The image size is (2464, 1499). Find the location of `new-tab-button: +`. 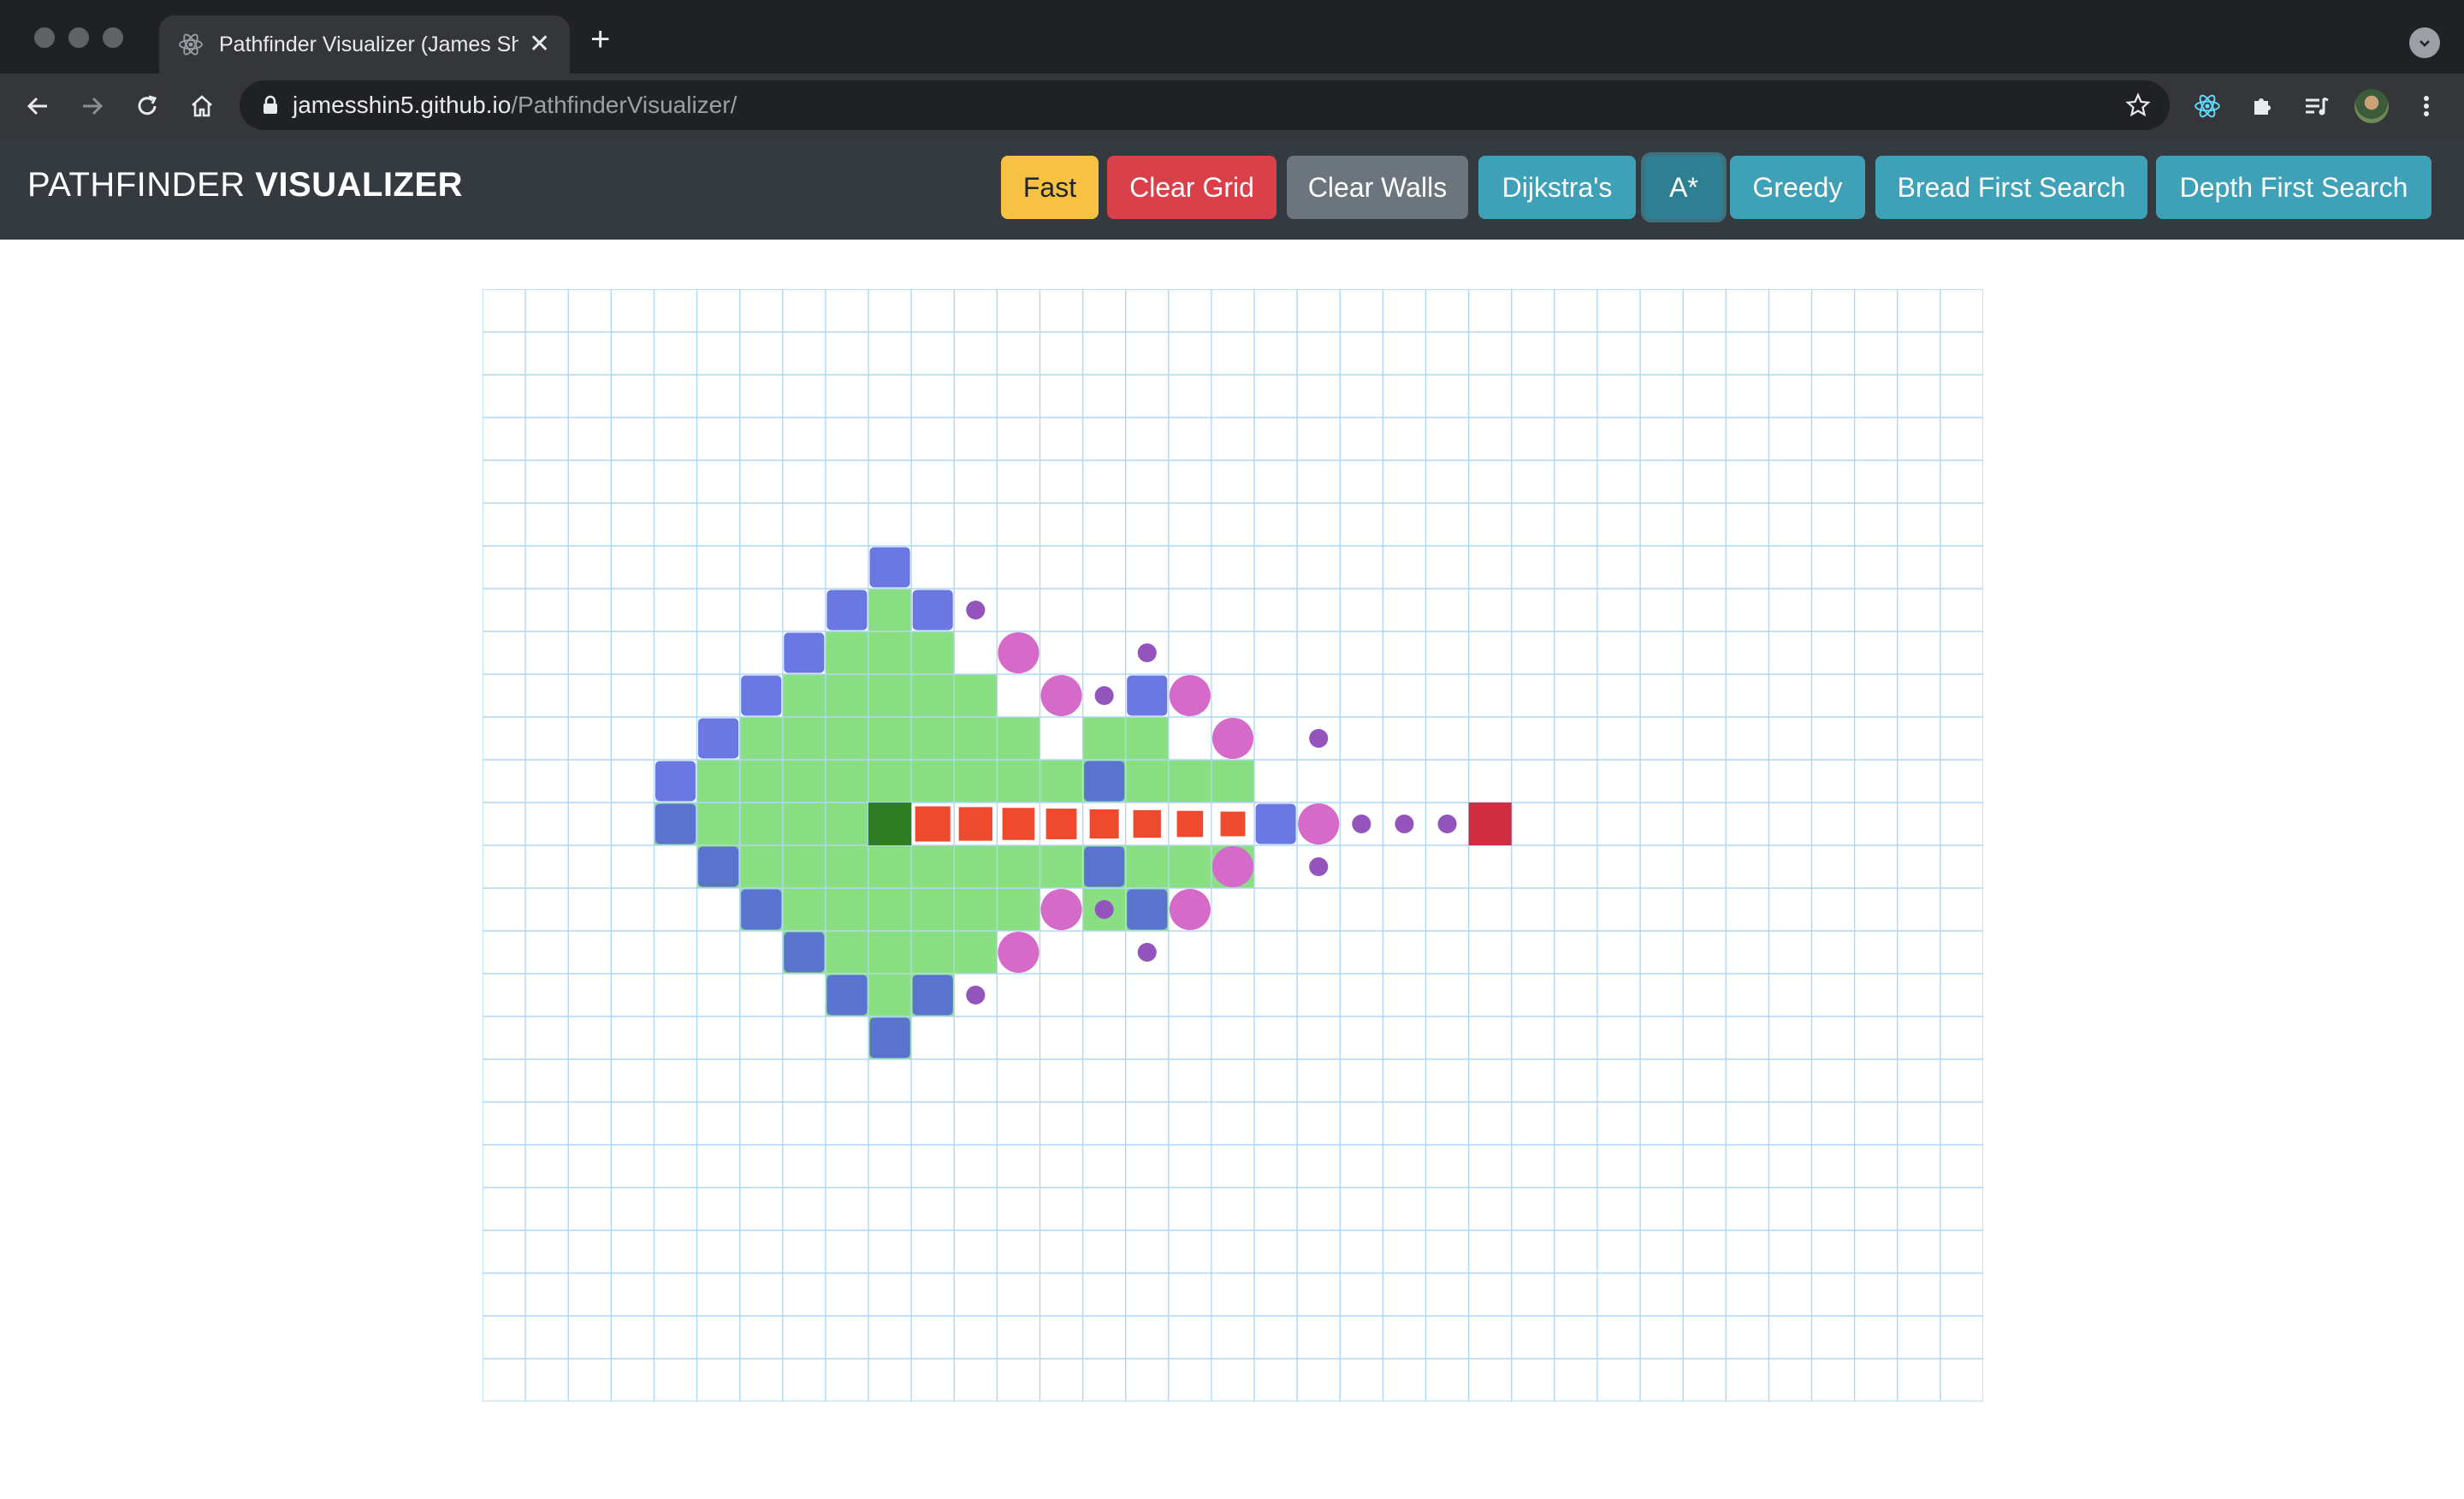

new-tab-button: + is located at coordinates (600, 39).